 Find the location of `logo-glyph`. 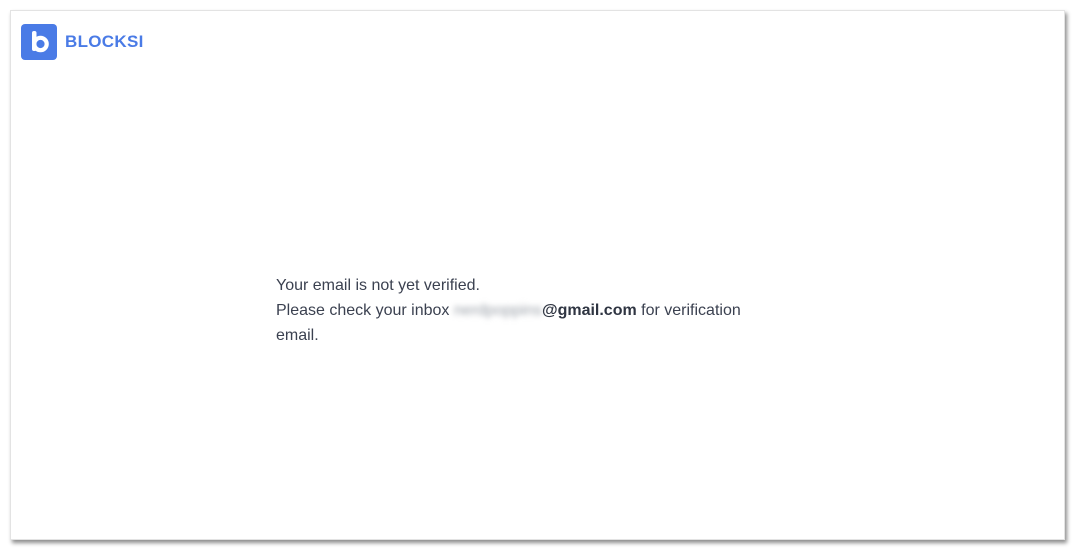

logo-glyph is located at coordinates (40, 42).